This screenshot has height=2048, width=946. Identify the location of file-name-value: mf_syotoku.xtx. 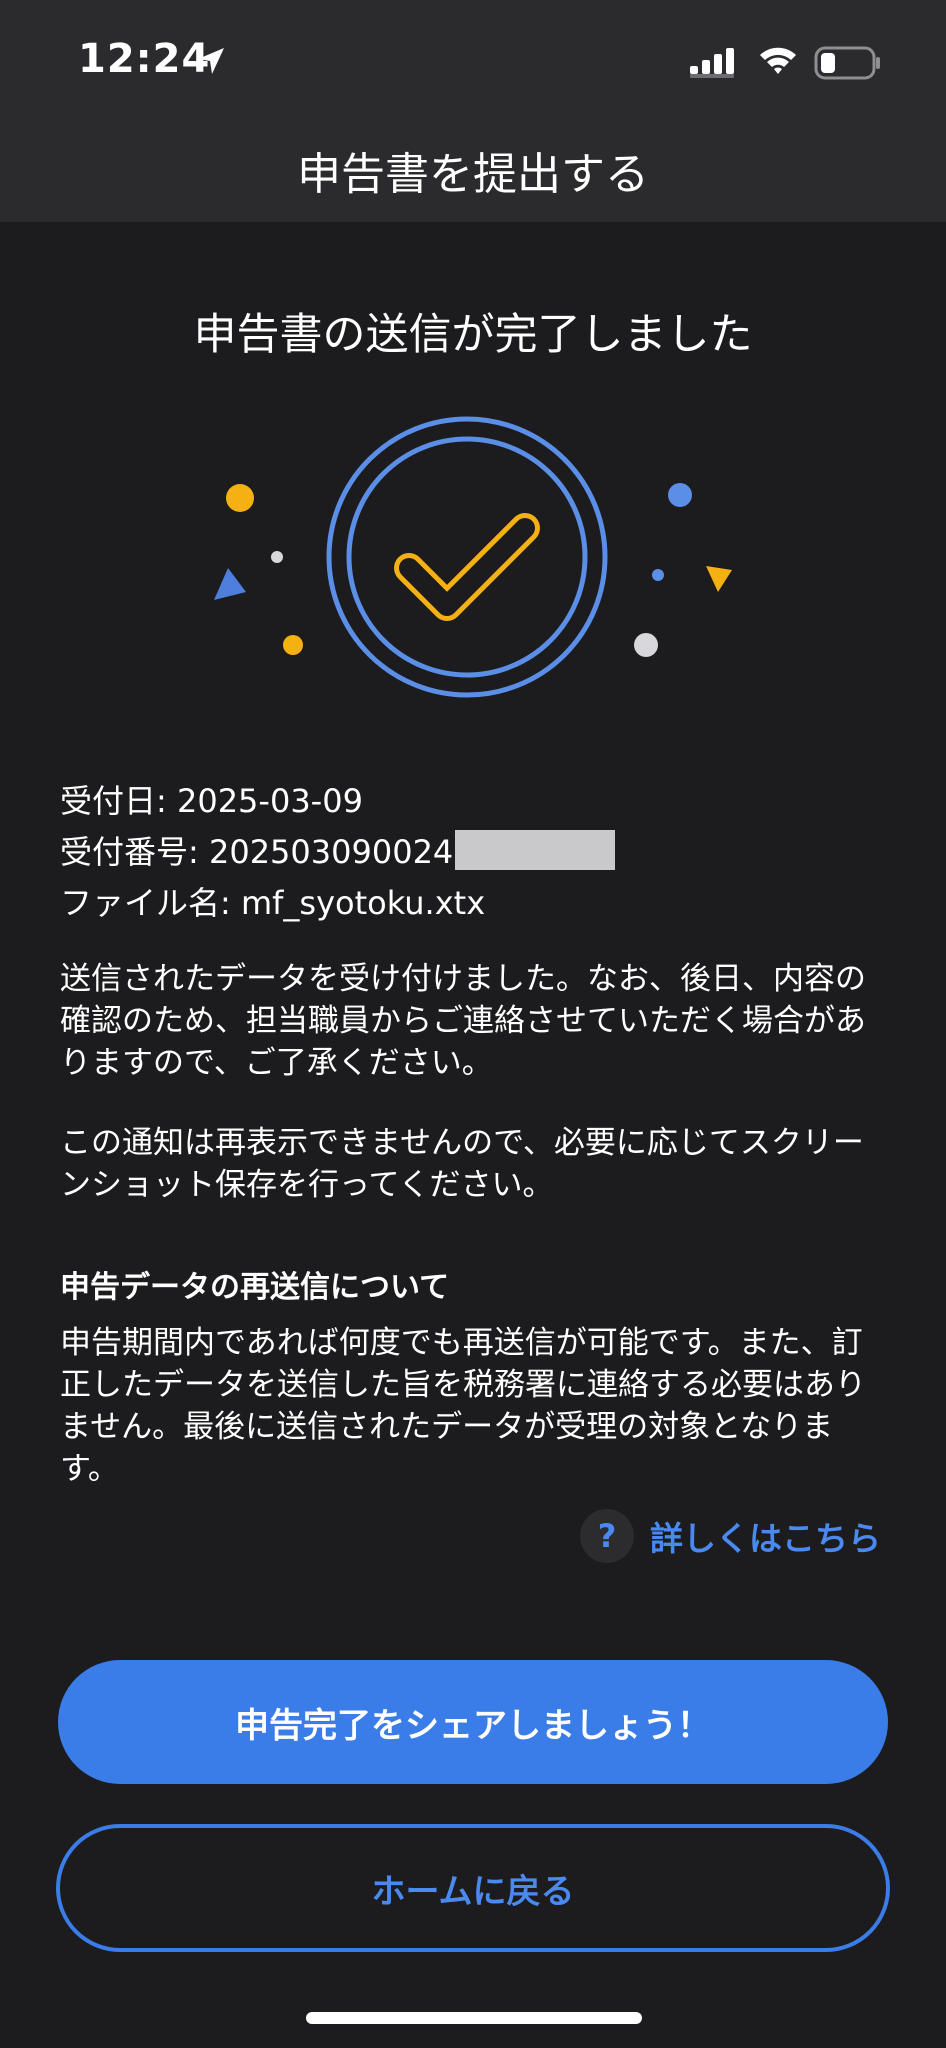
(363, 903).